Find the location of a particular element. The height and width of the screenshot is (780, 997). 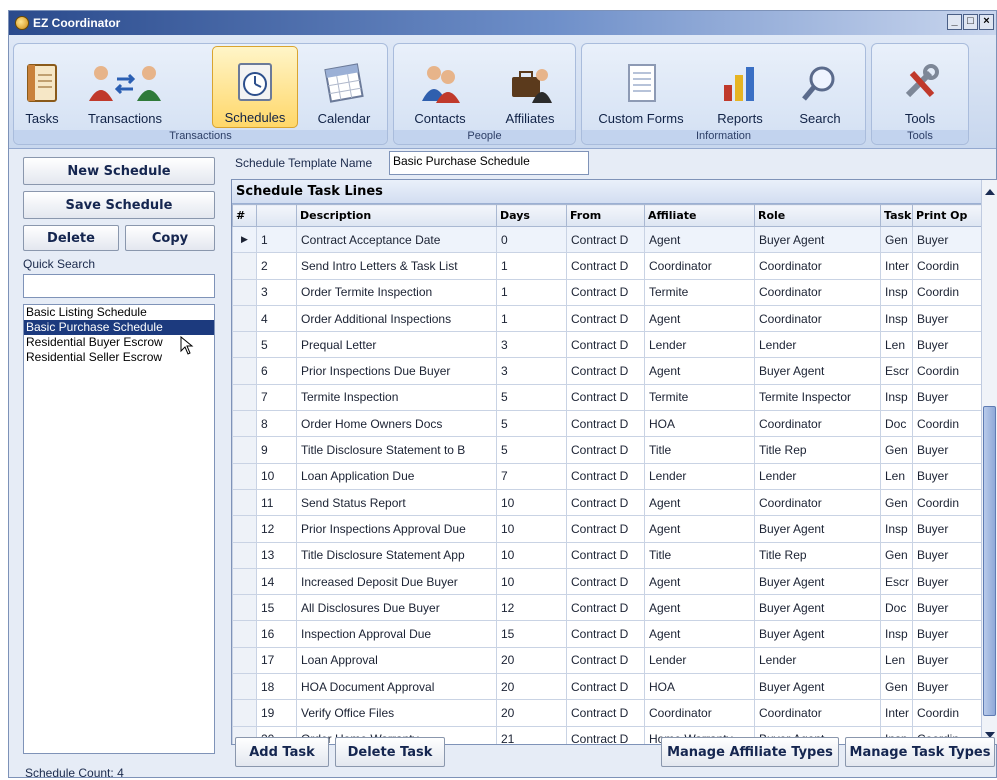

row-indicator: ▶ is located at coordinates (244, 239).